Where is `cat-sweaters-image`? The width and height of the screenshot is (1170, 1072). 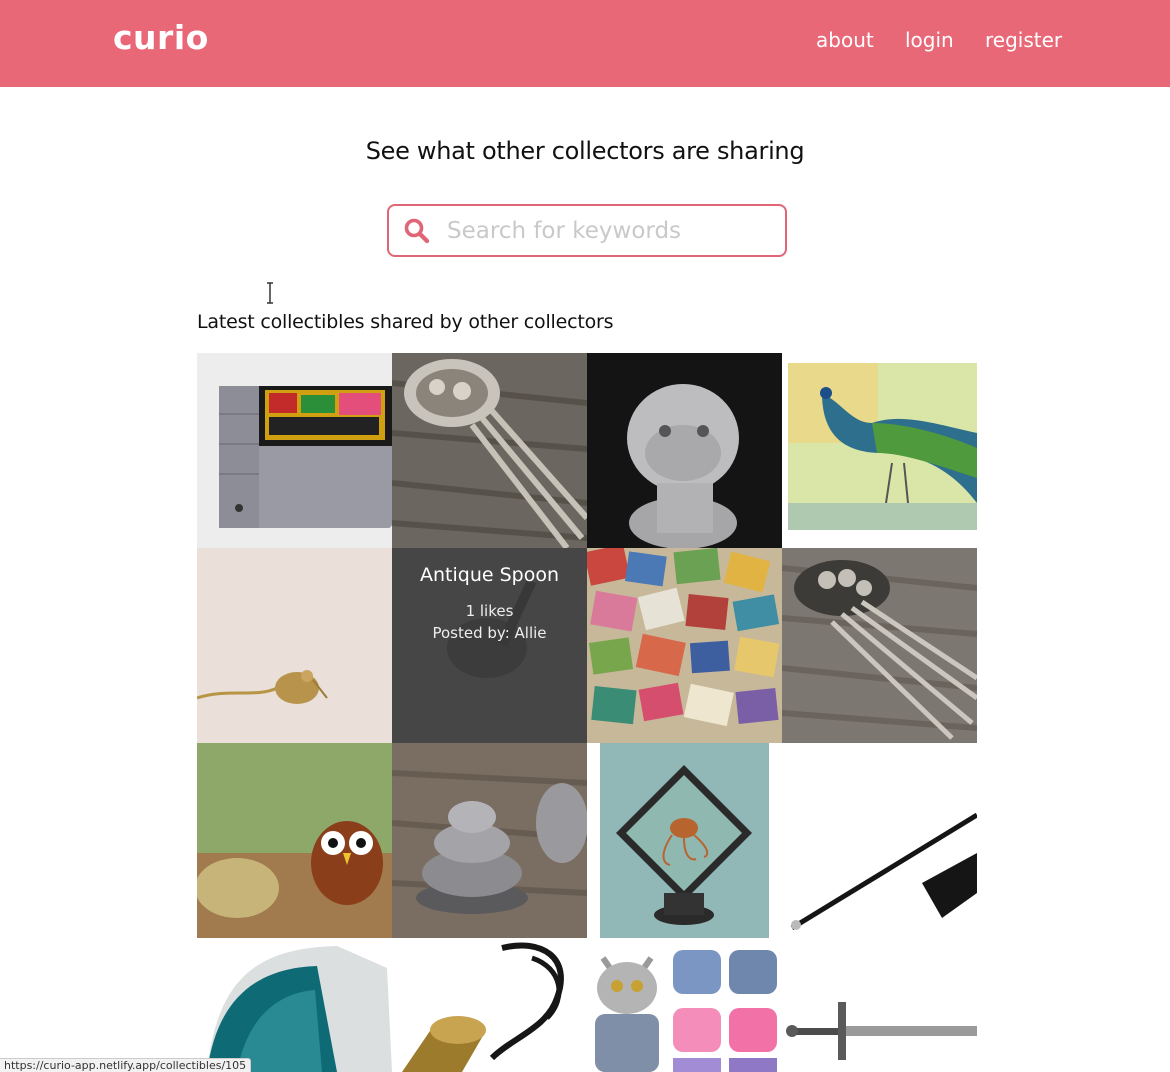 cat-sweaters-image is located at coordinates (684, 1005).